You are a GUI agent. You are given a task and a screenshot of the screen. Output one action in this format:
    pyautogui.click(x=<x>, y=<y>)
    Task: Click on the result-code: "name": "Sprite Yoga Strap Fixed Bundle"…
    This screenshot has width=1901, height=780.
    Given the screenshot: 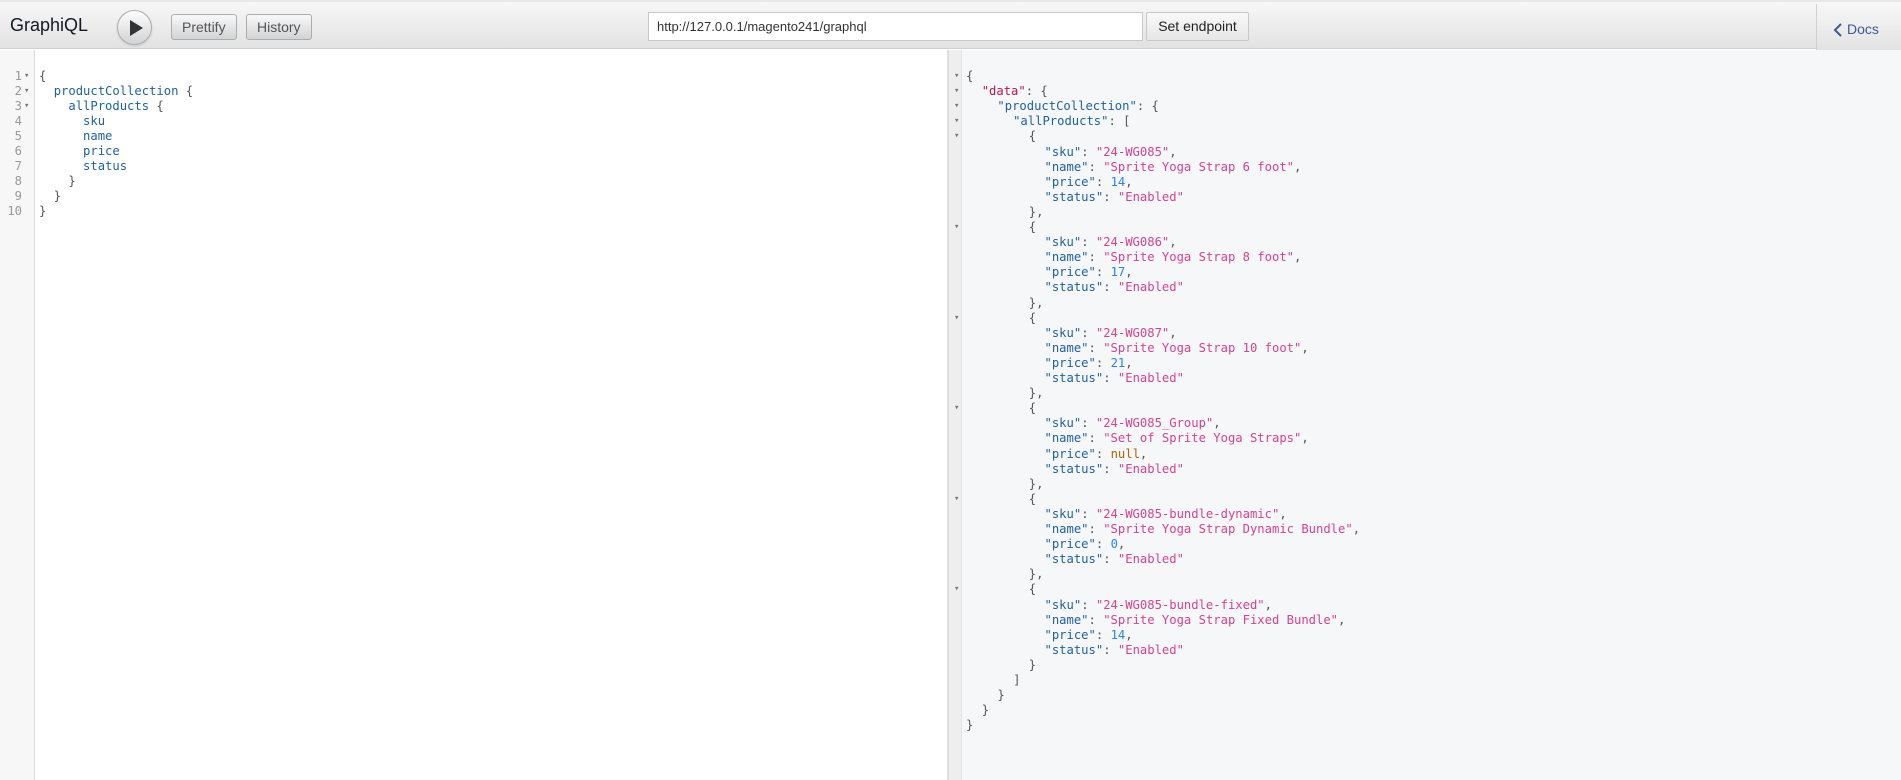 What is the action you would take?
    pyautogui.click(x=1195, y=619)
    